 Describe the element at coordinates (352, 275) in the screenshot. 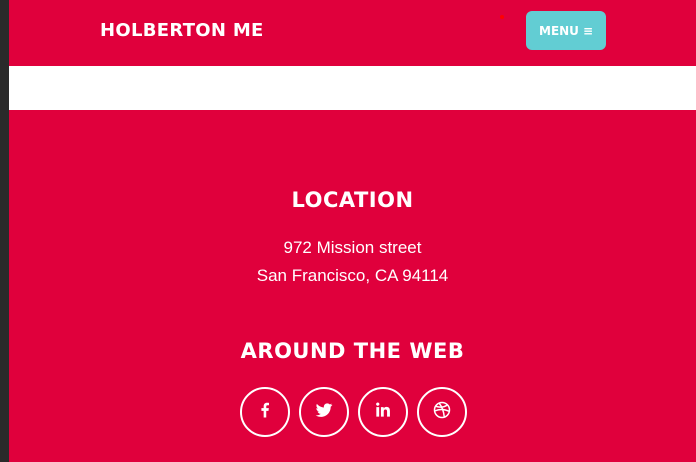

I see `address-line-2: San Francisco, CA 94114` at that location.